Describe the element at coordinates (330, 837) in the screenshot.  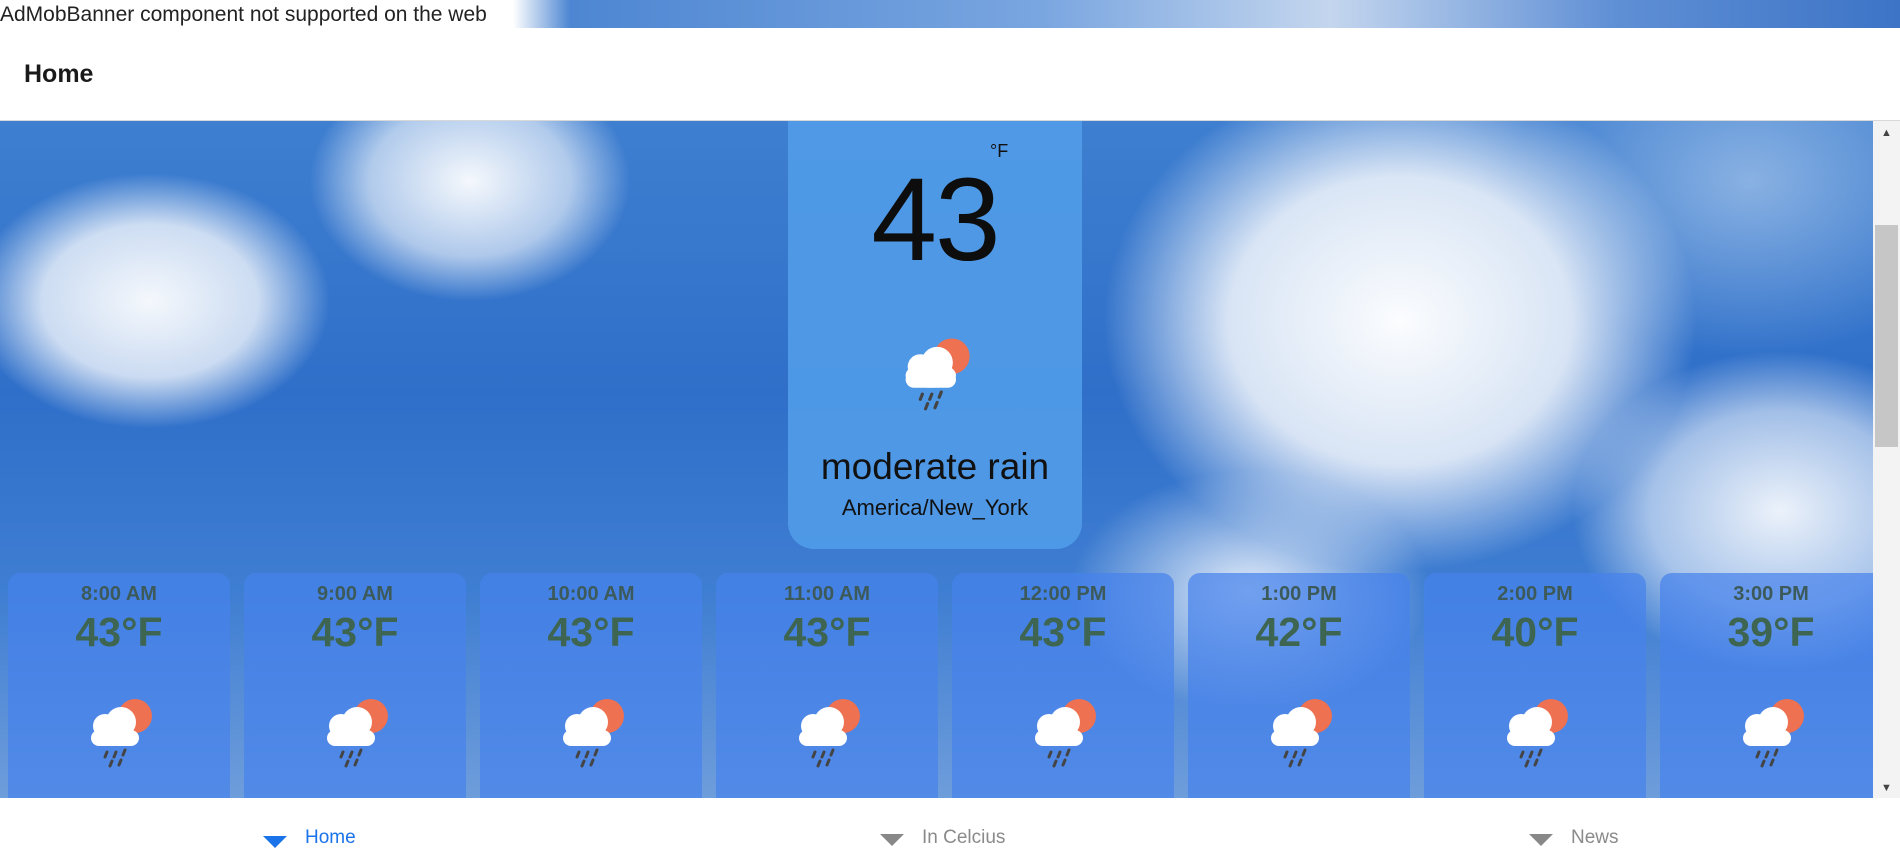
I see `tab-label: Home` at that location.